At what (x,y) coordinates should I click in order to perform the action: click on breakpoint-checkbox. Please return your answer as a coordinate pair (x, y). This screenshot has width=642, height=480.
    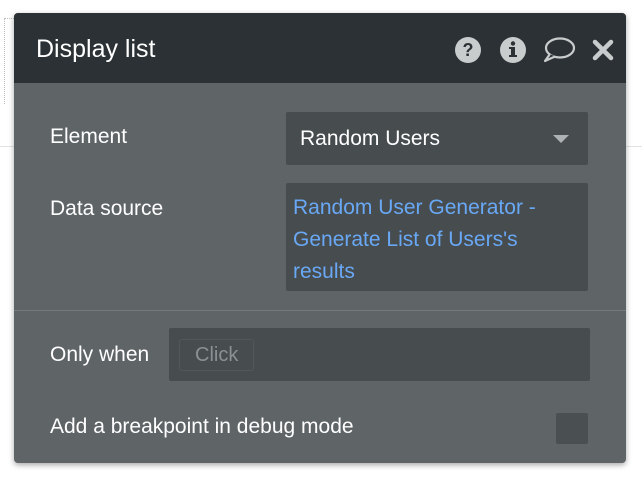
    Looking at the image, I should click on (572, 428).